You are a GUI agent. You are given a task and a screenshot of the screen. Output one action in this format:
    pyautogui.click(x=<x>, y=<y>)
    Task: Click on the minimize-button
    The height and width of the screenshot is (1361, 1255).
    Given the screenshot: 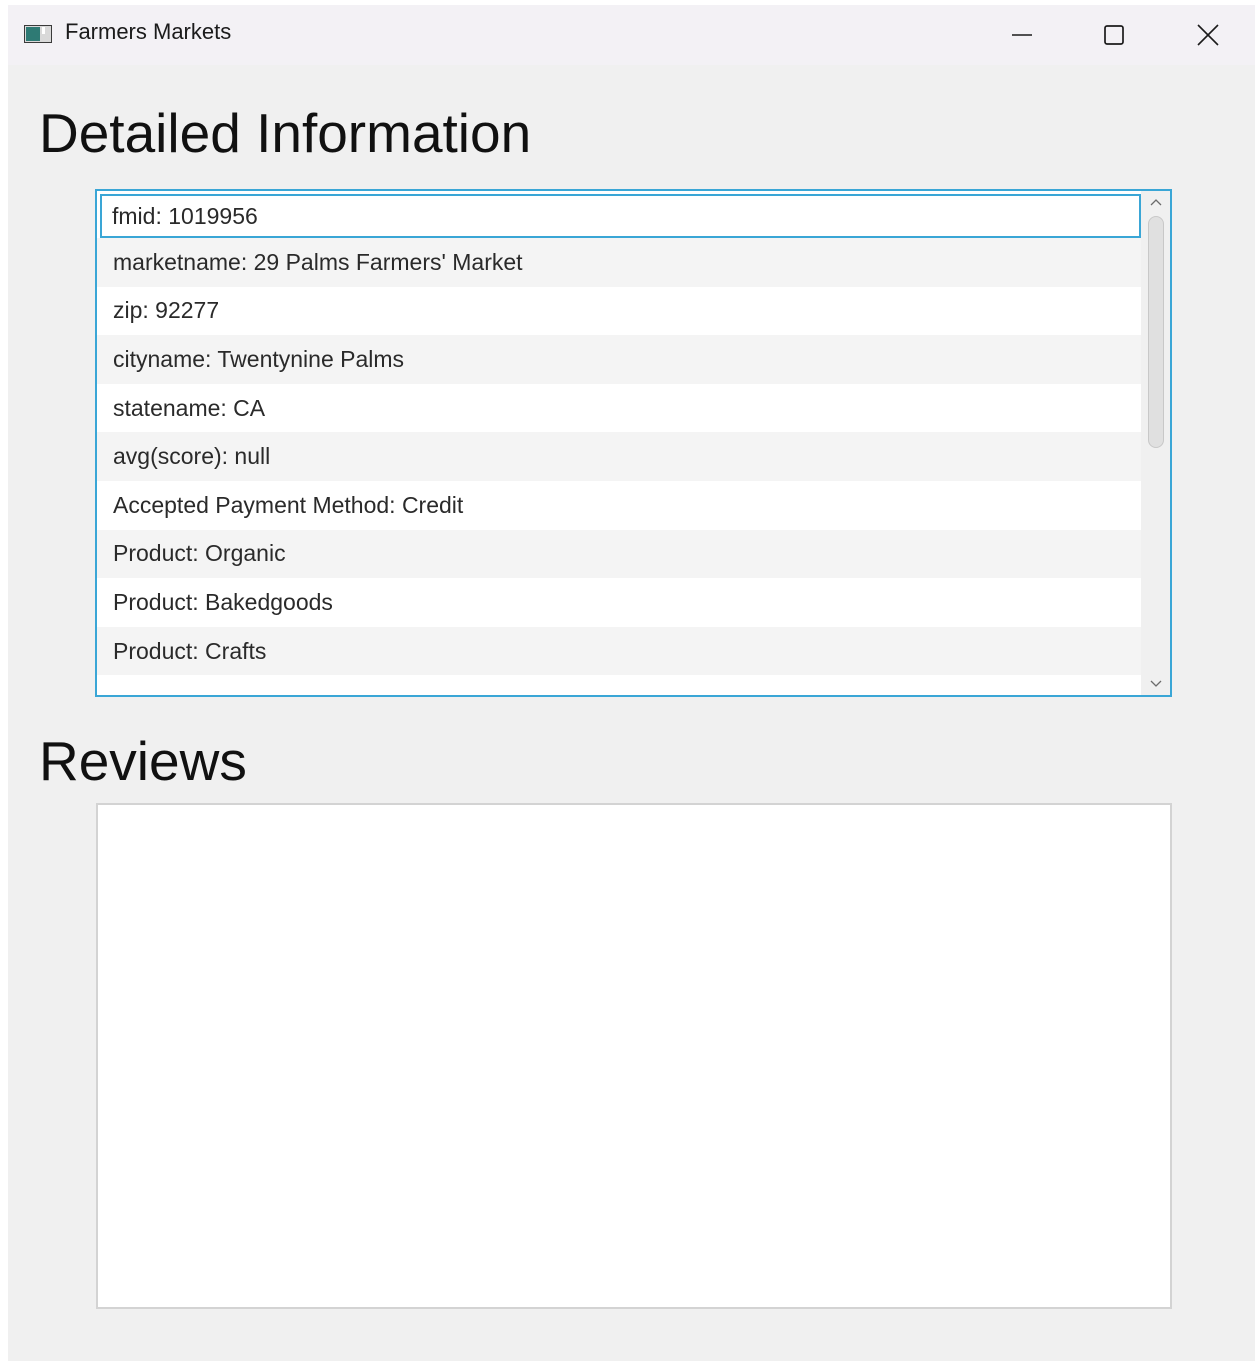 What is the action you would take?
    pyautogui.click(x=1022, y=35)
    